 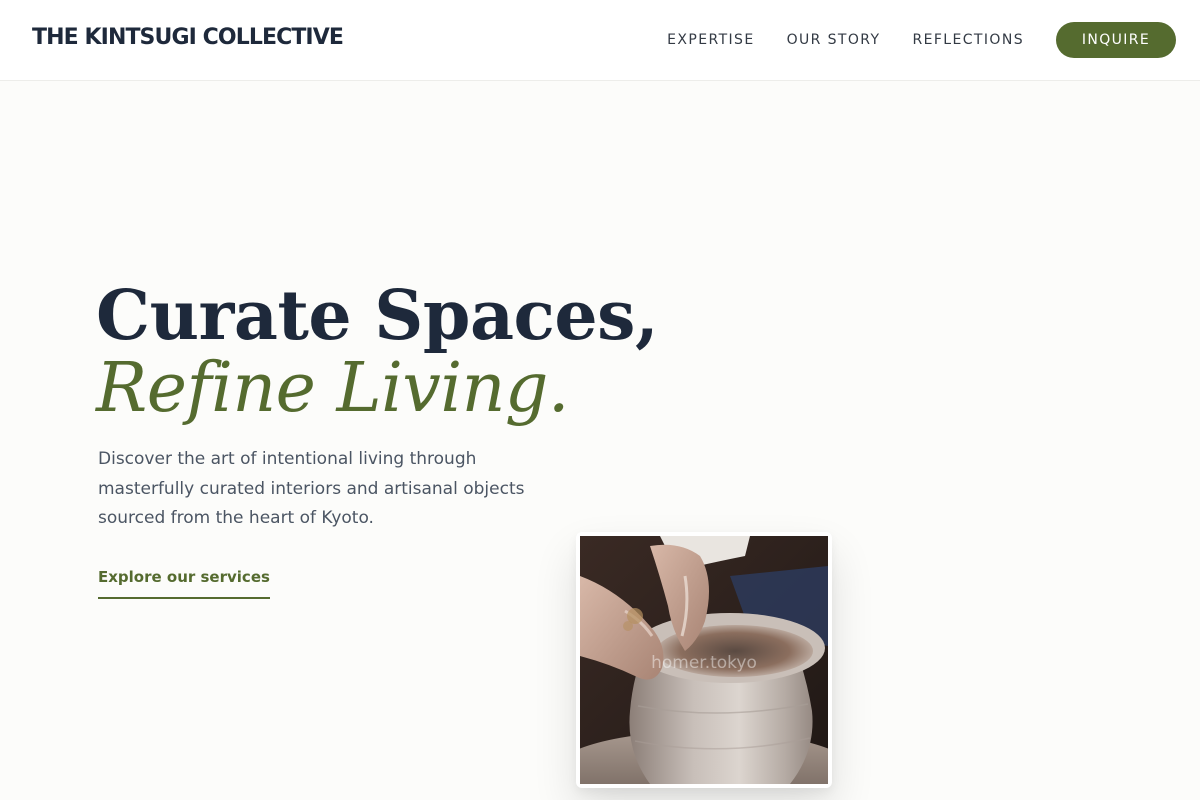 I want to click on nav-link-our-story: OUR STORY, so click(x=834, y=40).